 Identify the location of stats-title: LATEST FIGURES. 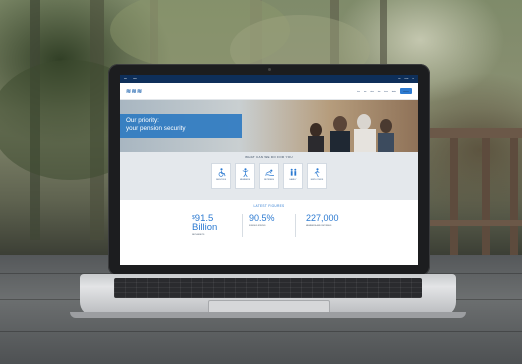
(269, 206).